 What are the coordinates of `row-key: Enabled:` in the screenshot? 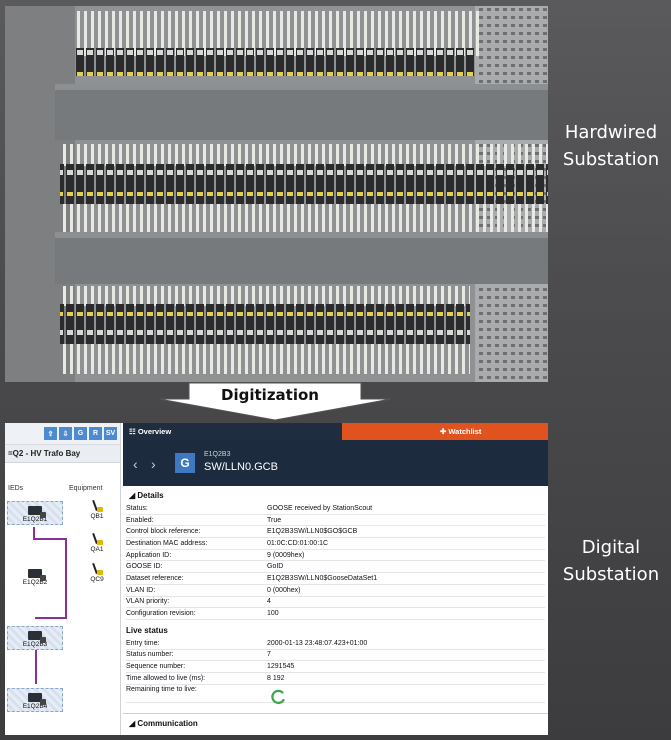 It's located at (140, 520).